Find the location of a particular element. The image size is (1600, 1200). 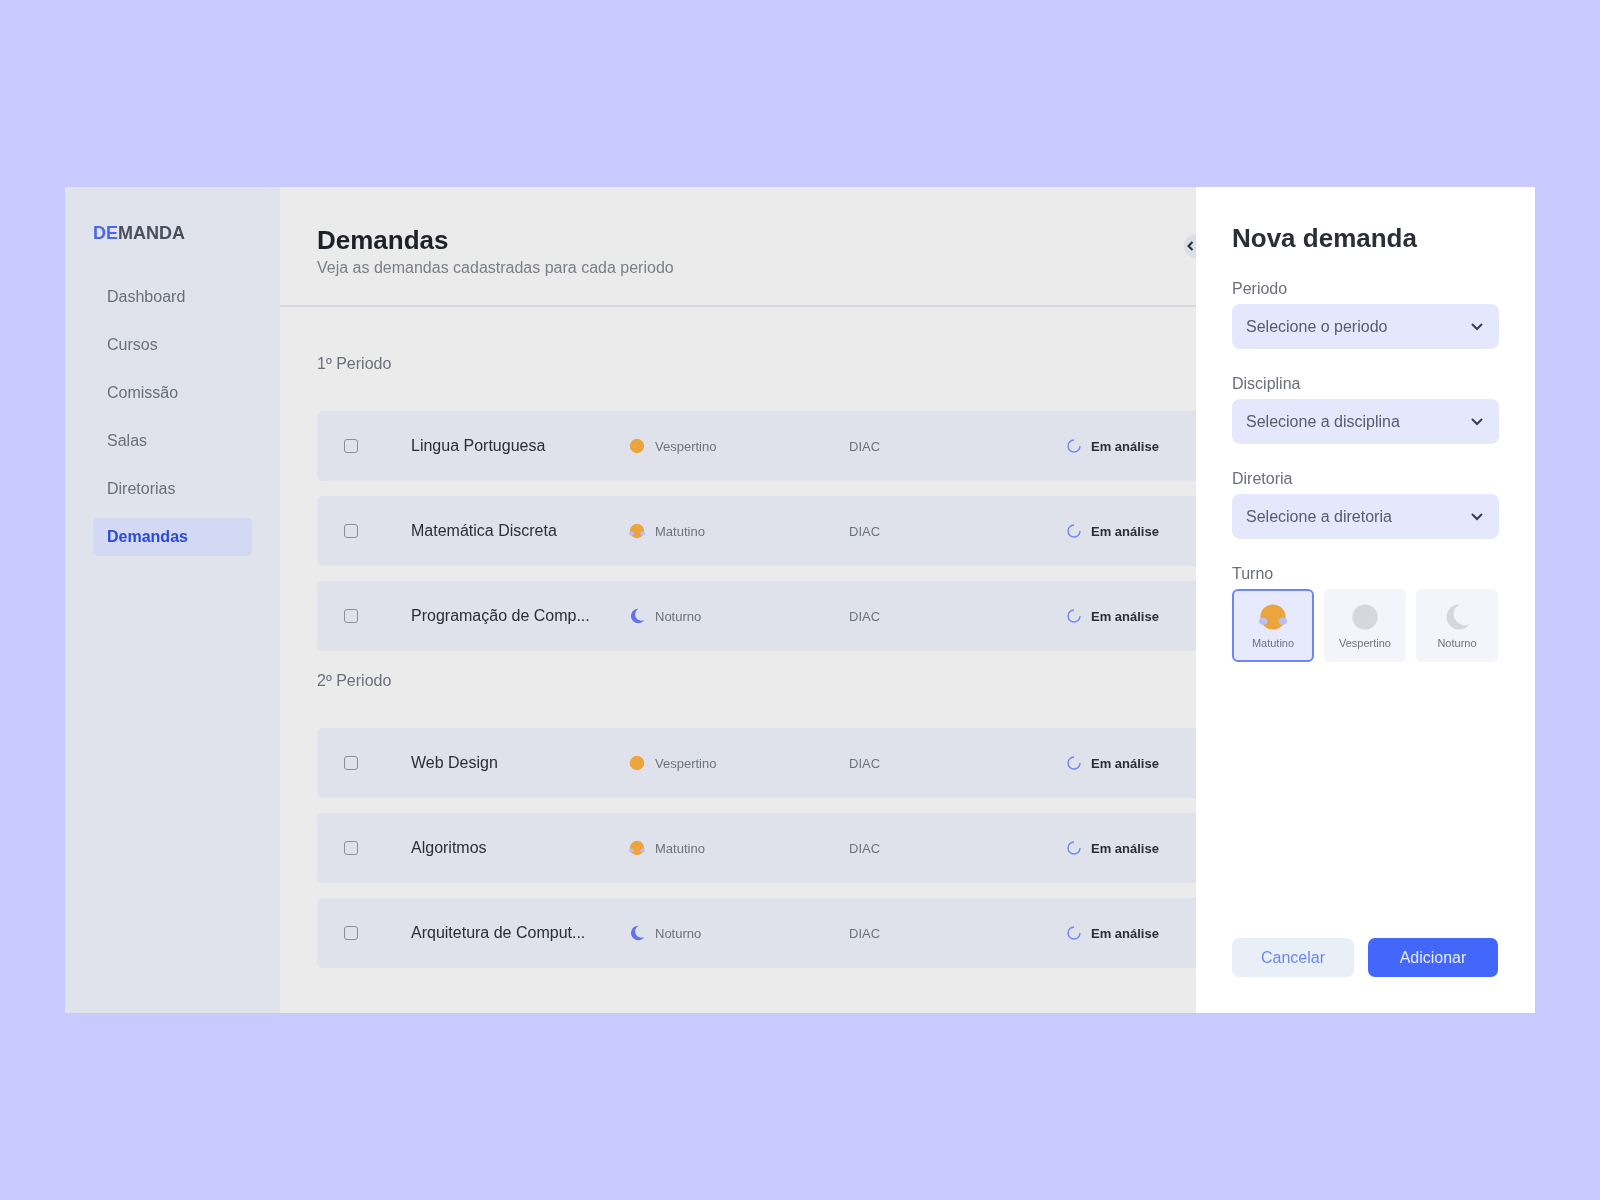

nav-item: Comissão is located at coordinates (172, 393).